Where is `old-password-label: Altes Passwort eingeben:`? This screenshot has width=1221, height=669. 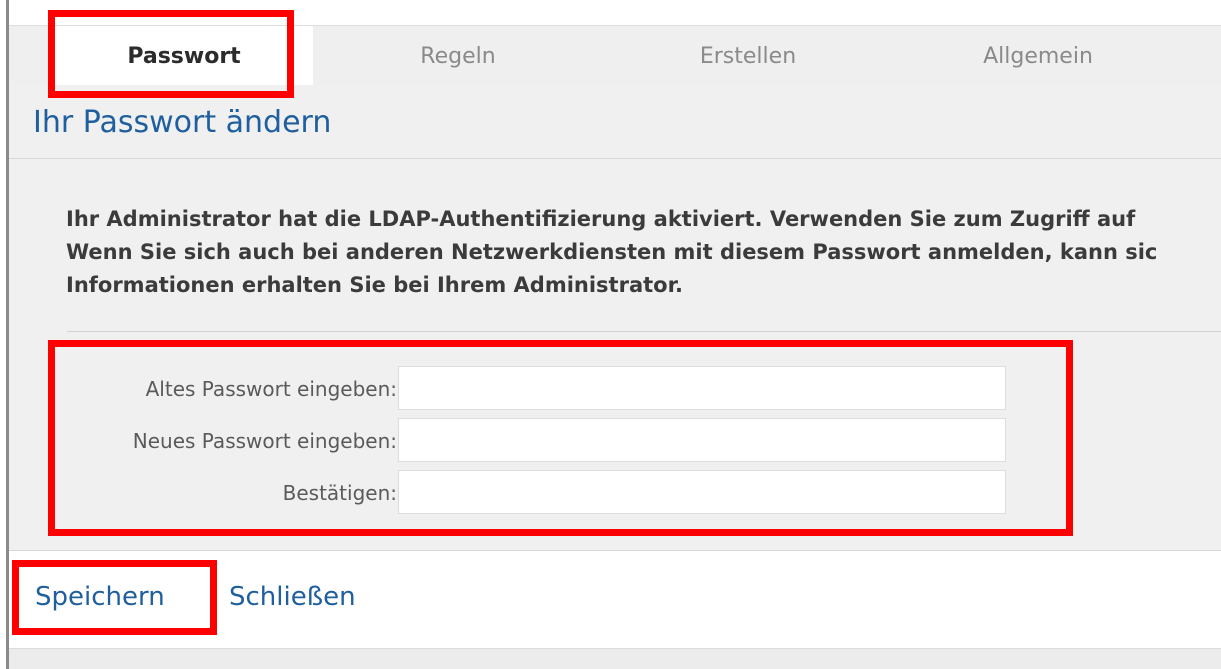
old-password-label: Altes Passwort eingeben: is located at coordinates (271, 389).